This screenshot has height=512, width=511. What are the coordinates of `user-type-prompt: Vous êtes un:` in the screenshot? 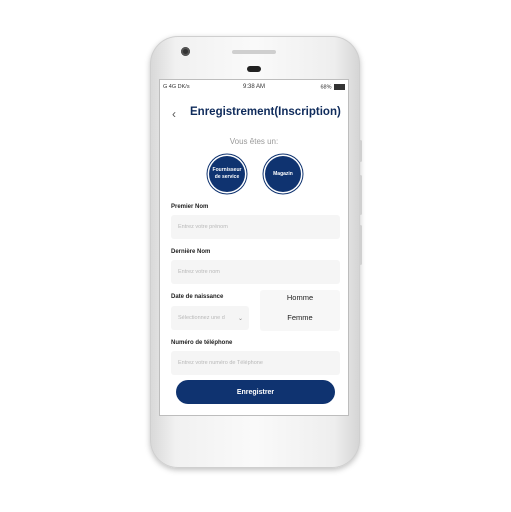 It's located at (254, 141).